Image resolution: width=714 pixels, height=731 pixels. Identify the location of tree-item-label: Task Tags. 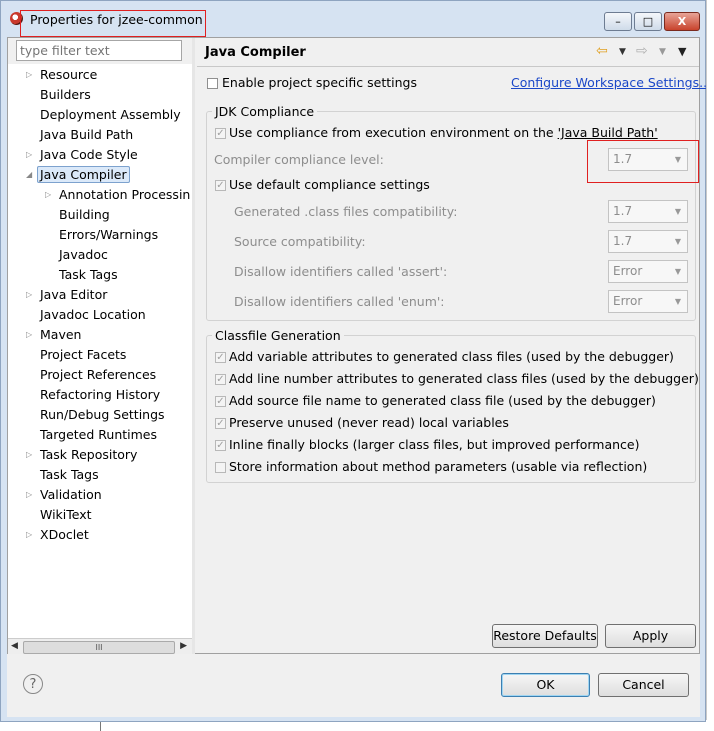
(69, 474).